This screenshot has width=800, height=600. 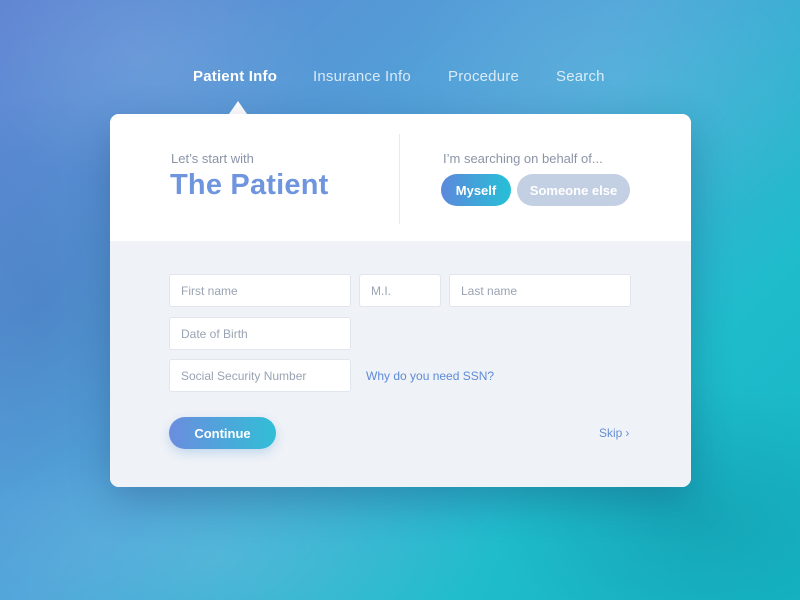 What do you see at coordinates (235, 76) in the screenshot?
I see `tab-patient-info: Patient Info` at bounding box center [235, 76].